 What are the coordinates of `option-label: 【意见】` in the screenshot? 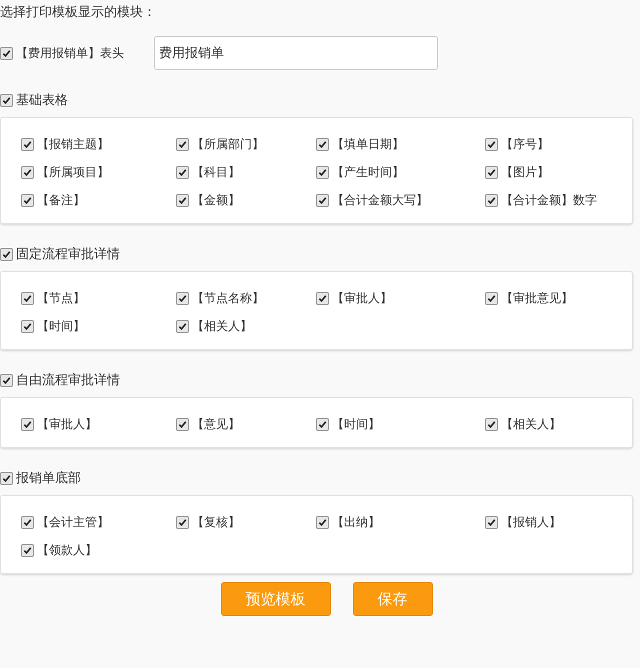 It's located at (216, 424).